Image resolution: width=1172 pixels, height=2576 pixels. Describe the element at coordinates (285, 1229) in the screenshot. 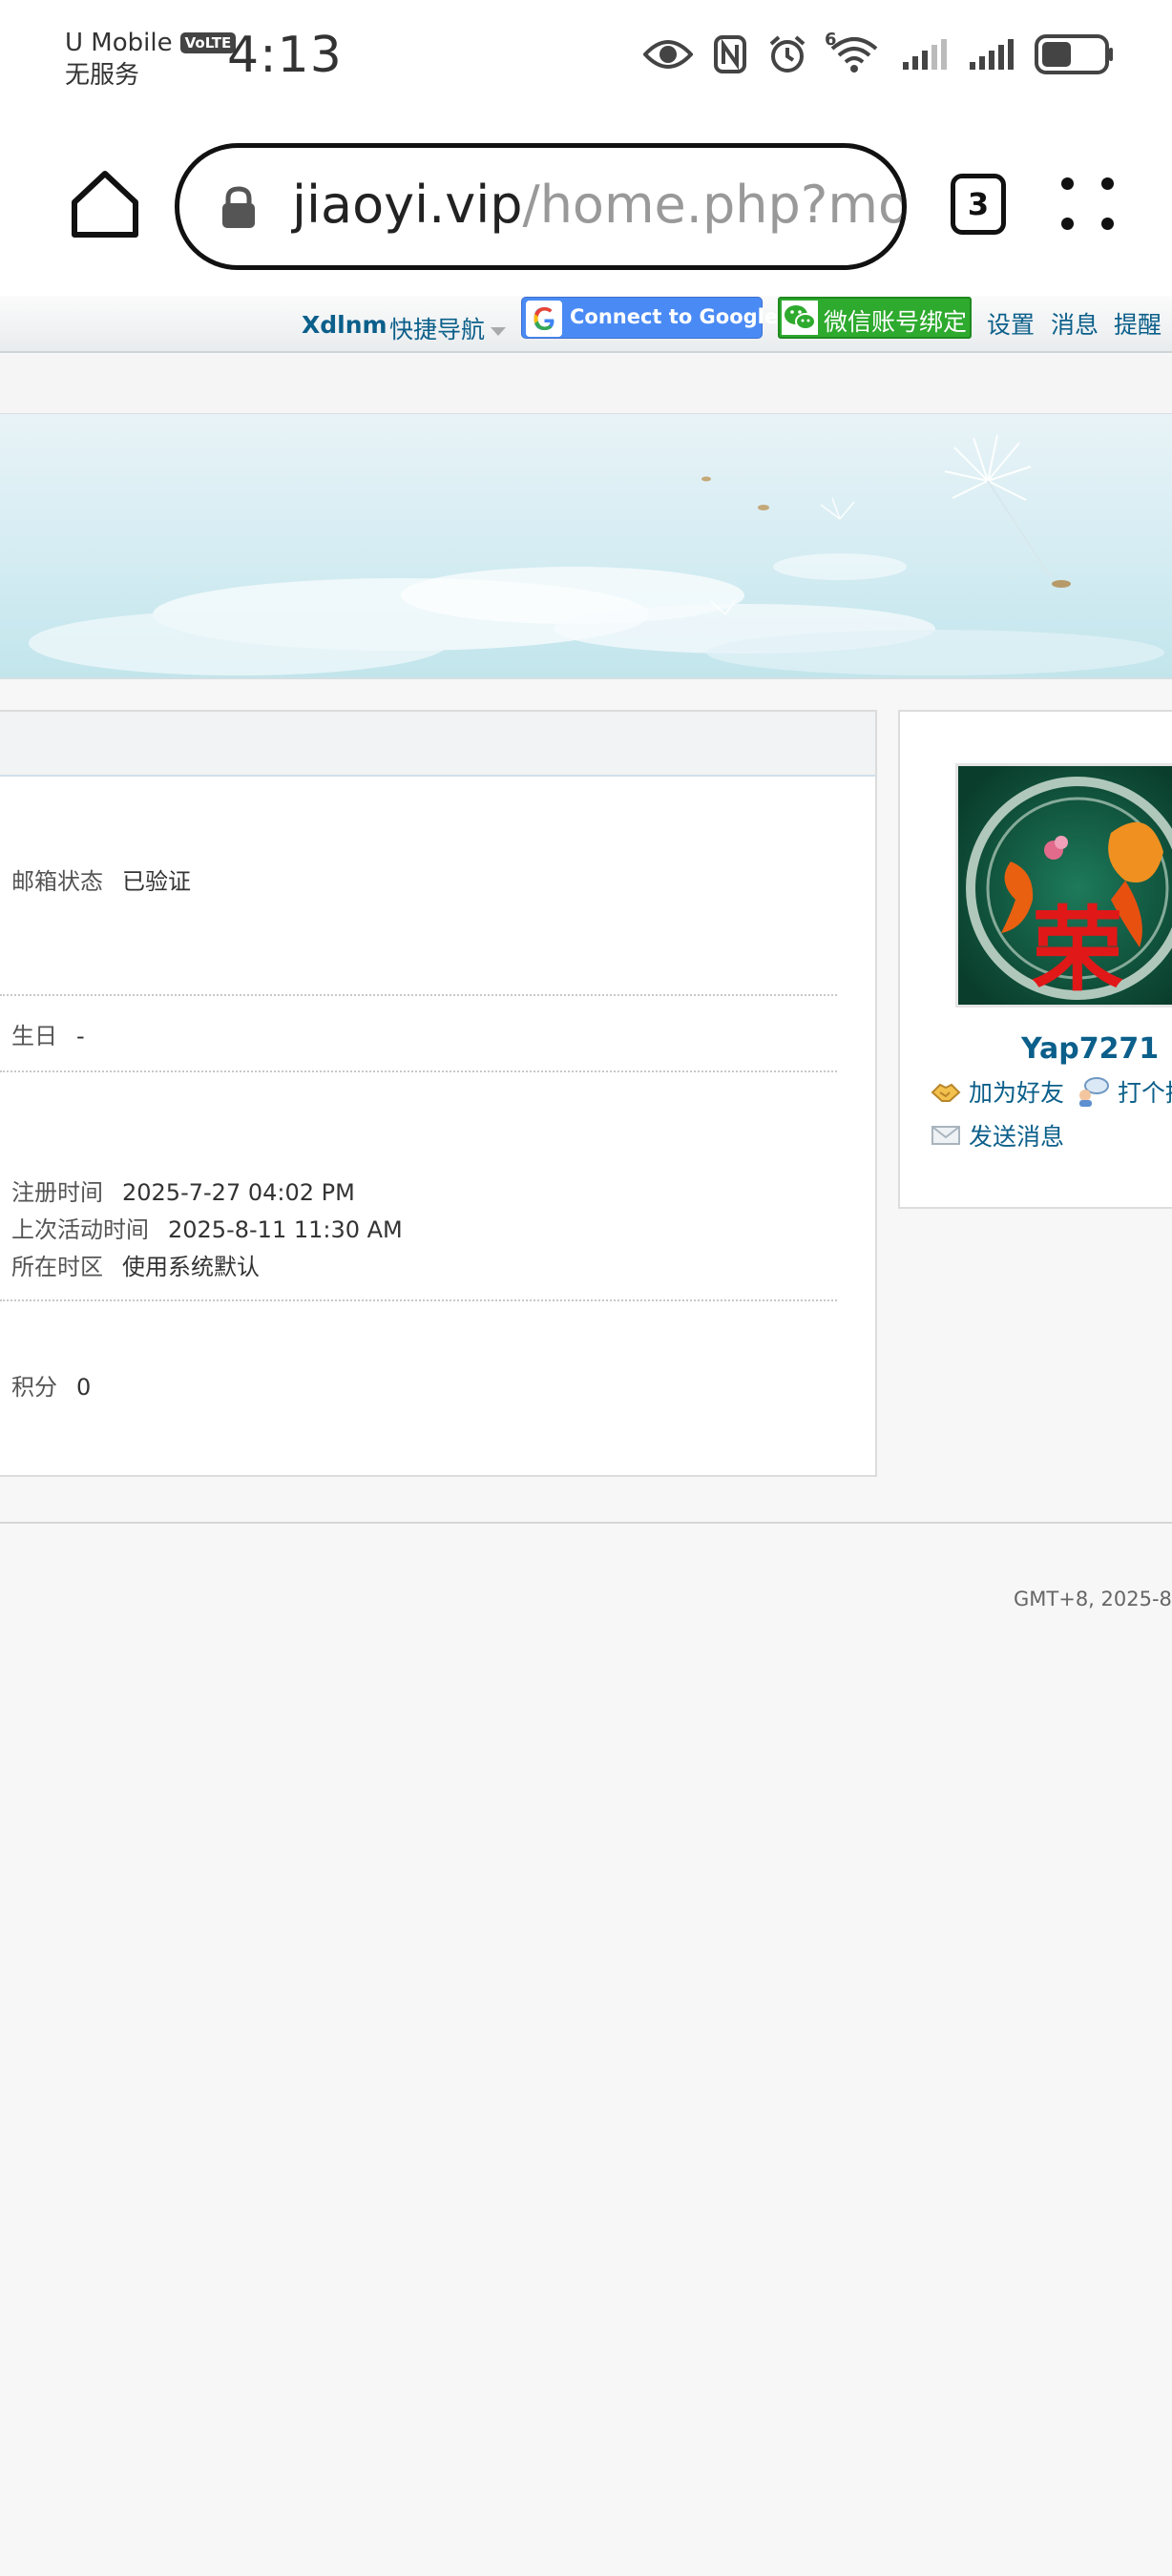

I see `last-active-value: 2025-8-11 11:30 AM` at that location.